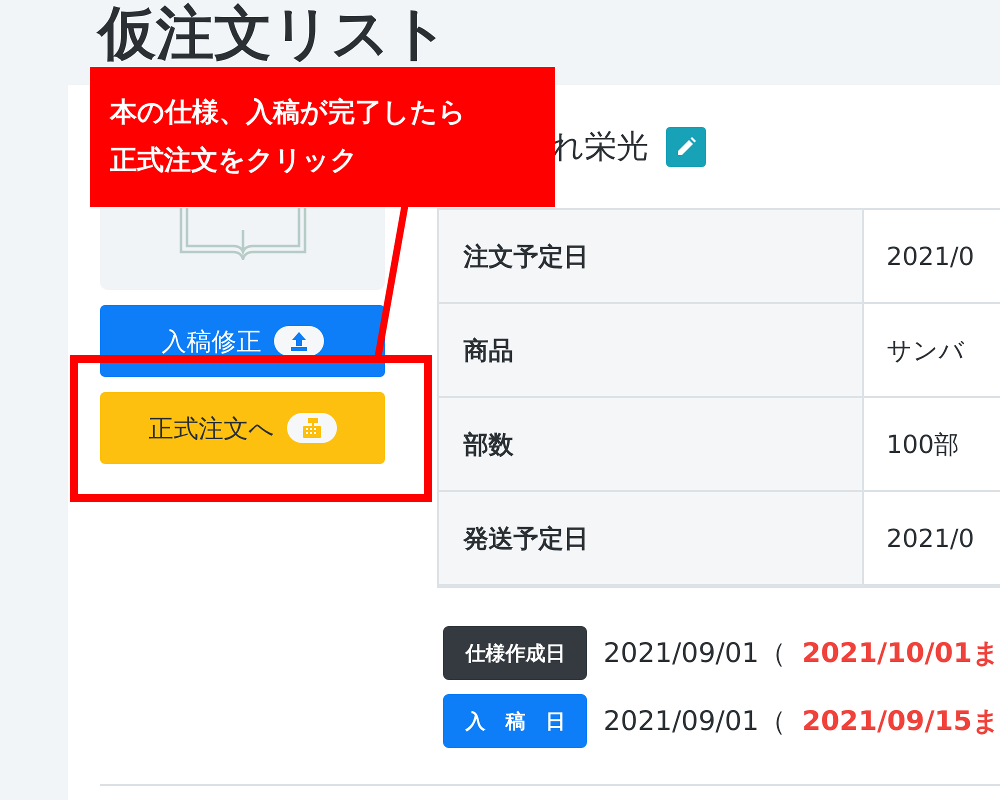  What do you see at coordinates (515, 653) in the screenshot?
I see `date-badge: 仕様作成日` at bounding box center [515, 653].